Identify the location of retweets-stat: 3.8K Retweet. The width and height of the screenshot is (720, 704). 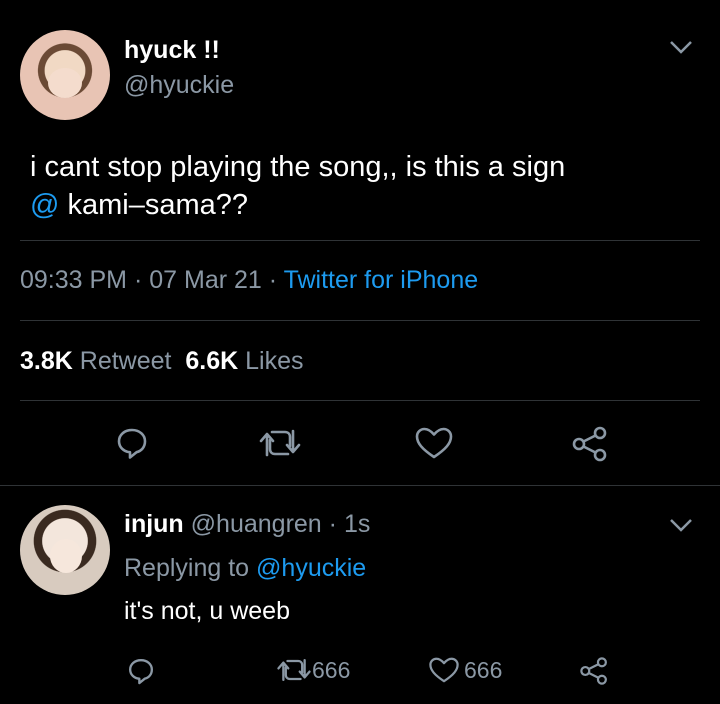
(95, 361).